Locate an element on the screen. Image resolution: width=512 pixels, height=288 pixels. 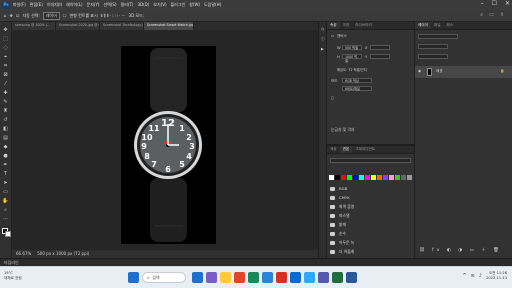
height-field: 1000 픽셀 is located at coordinates (352, 58).